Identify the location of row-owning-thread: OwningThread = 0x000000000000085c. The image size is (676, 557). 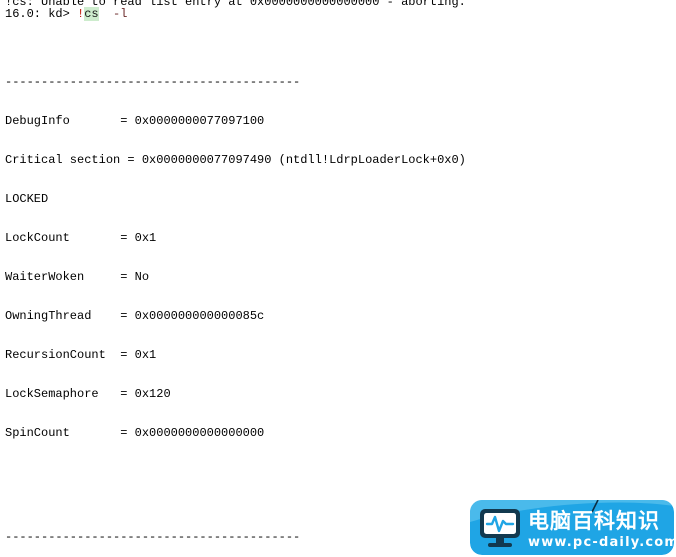
(340, 316).